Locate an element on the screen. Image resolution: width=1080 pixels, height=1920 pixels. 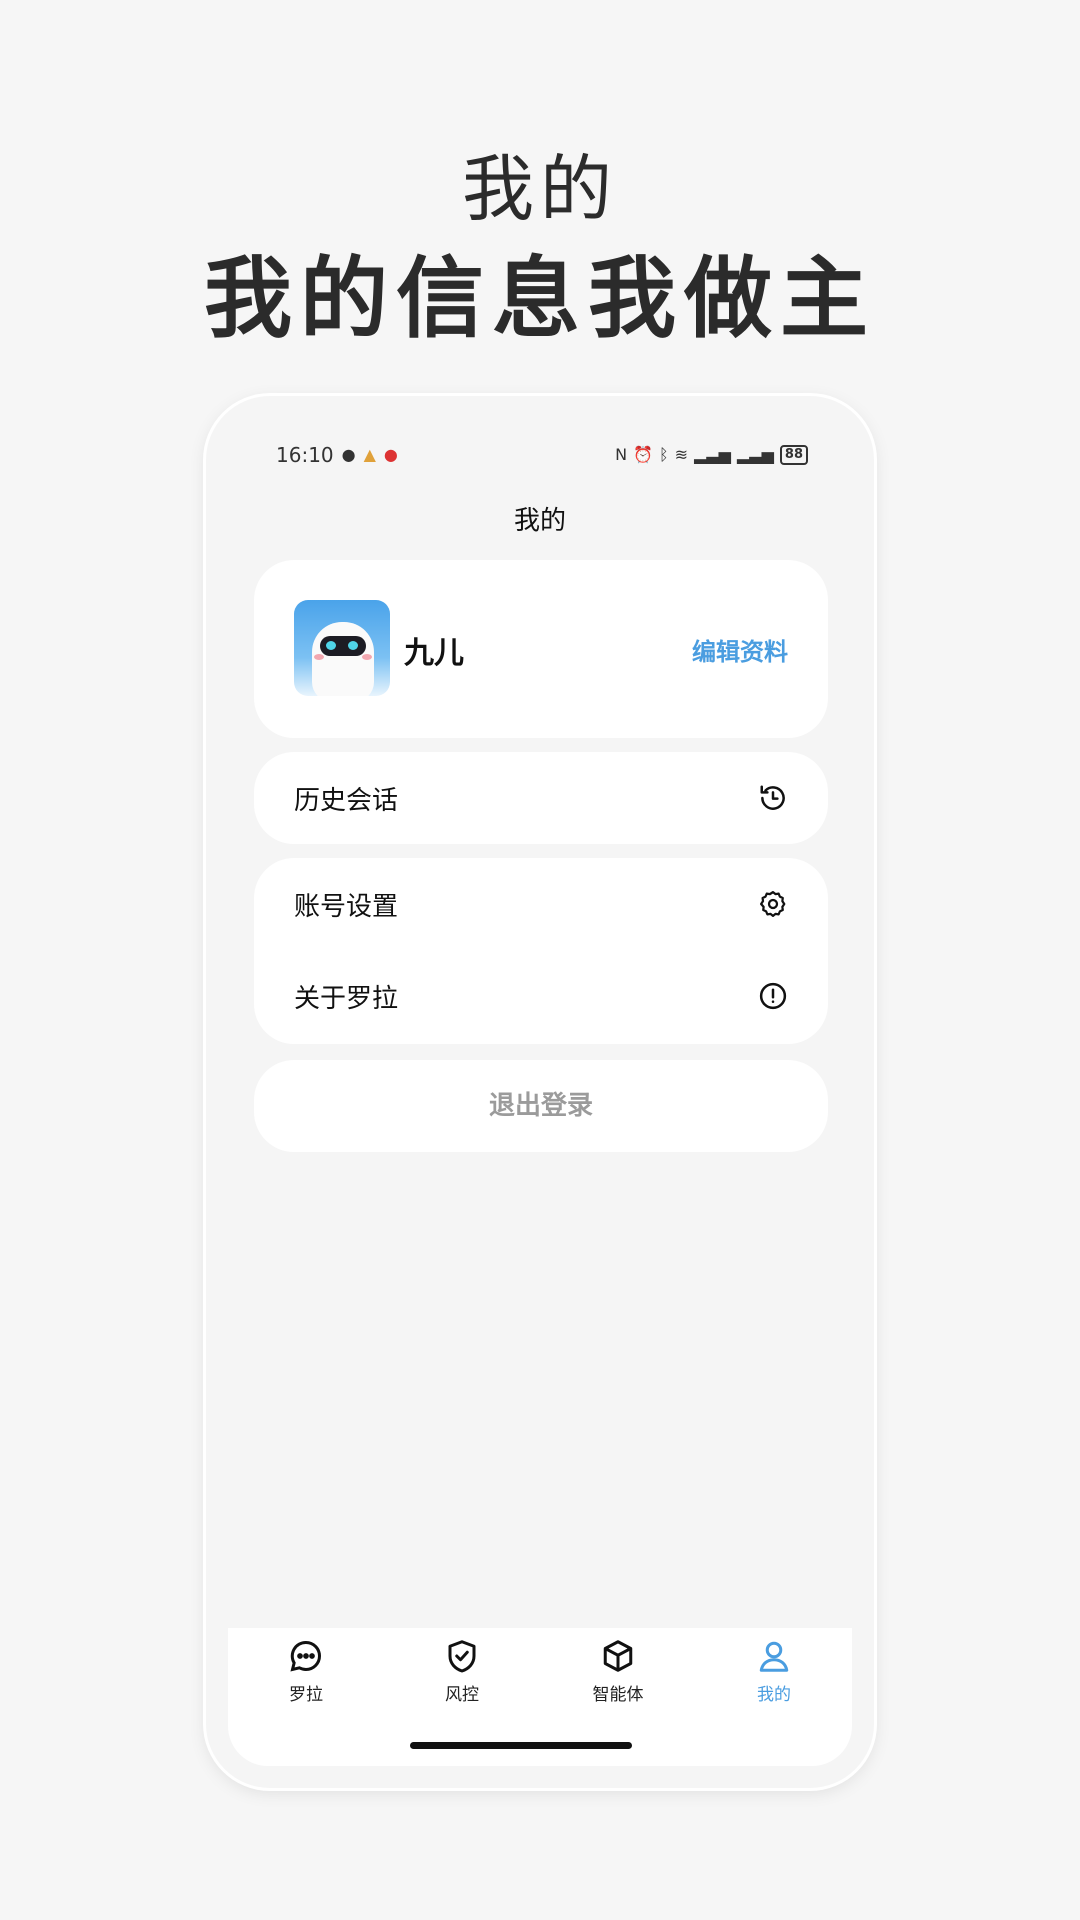
tab-mine: 我的 is located at coordinates (774, 1671).